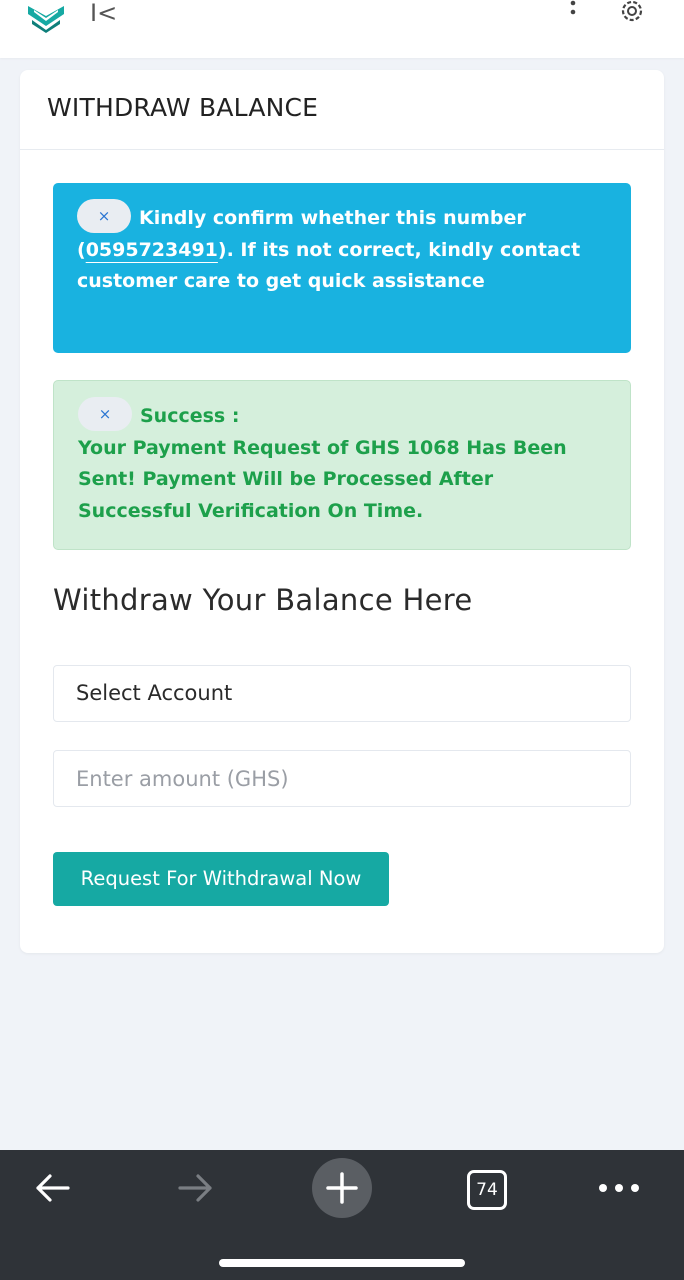 Image resolution: width=684 pixels, height=1280 pixels. Describe the element at coordinates (105, 413) in the screenshot. I see `success-alert-close-button: ×` at that location.